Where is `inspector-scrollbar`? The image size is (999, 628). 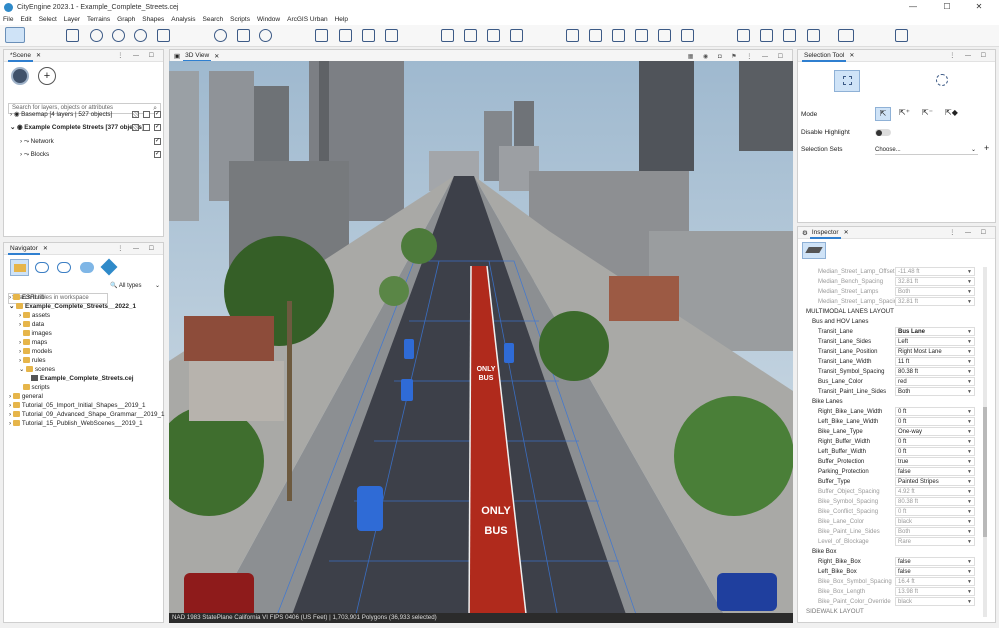
inspector-scrollbar is located at coordinates (985, 442).